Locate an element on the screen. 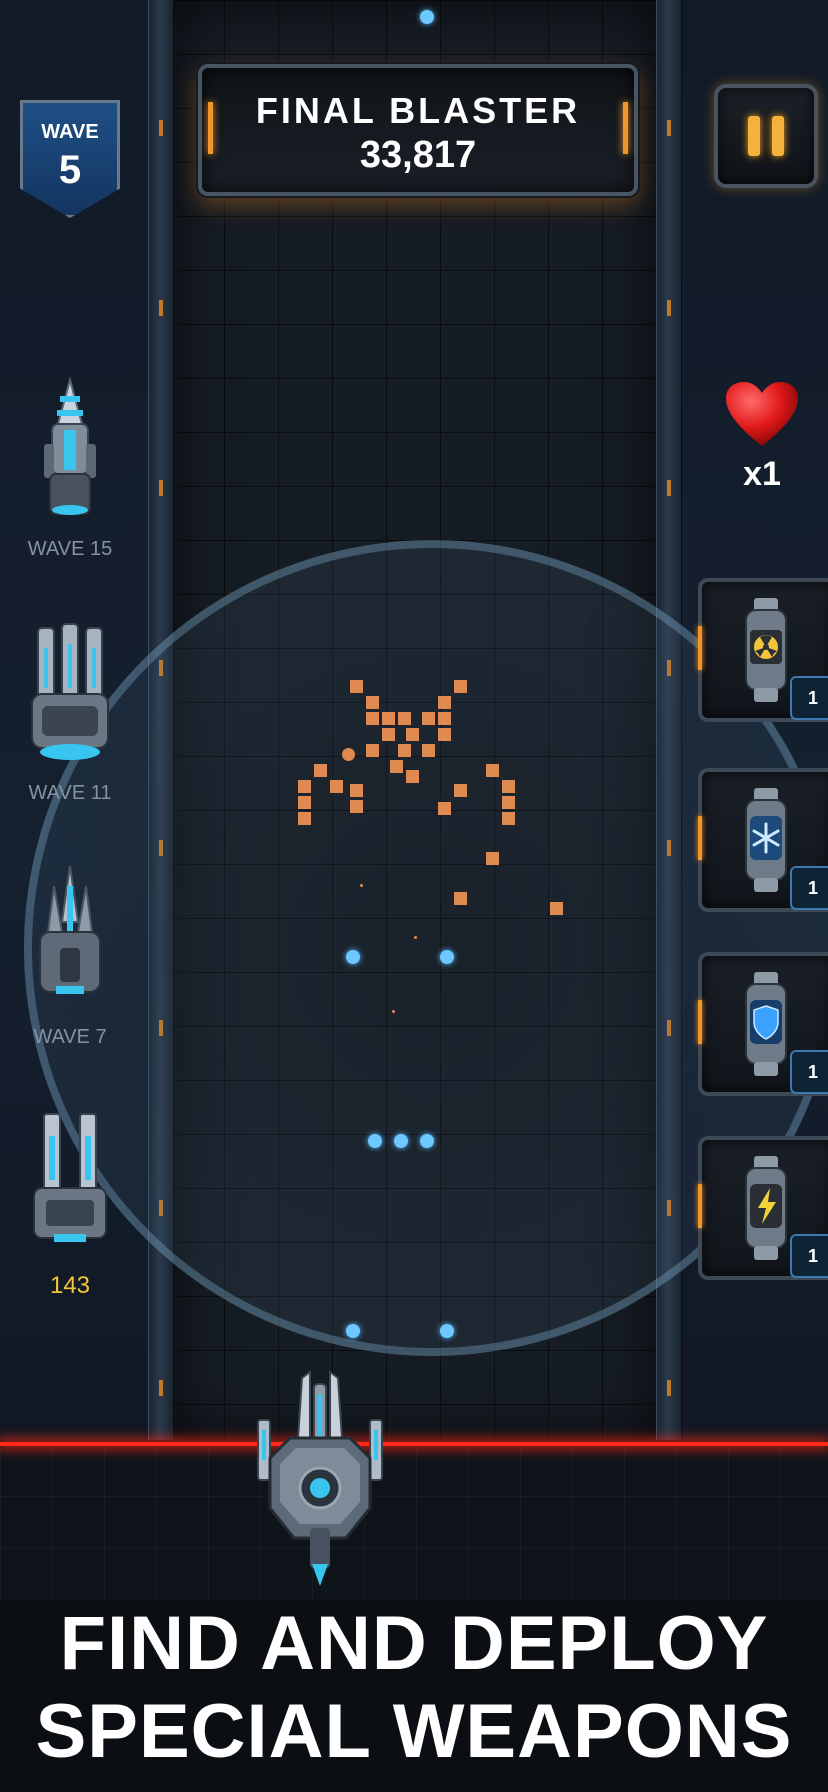  lives-indicator: x1 is located at coordinates (762, 437).